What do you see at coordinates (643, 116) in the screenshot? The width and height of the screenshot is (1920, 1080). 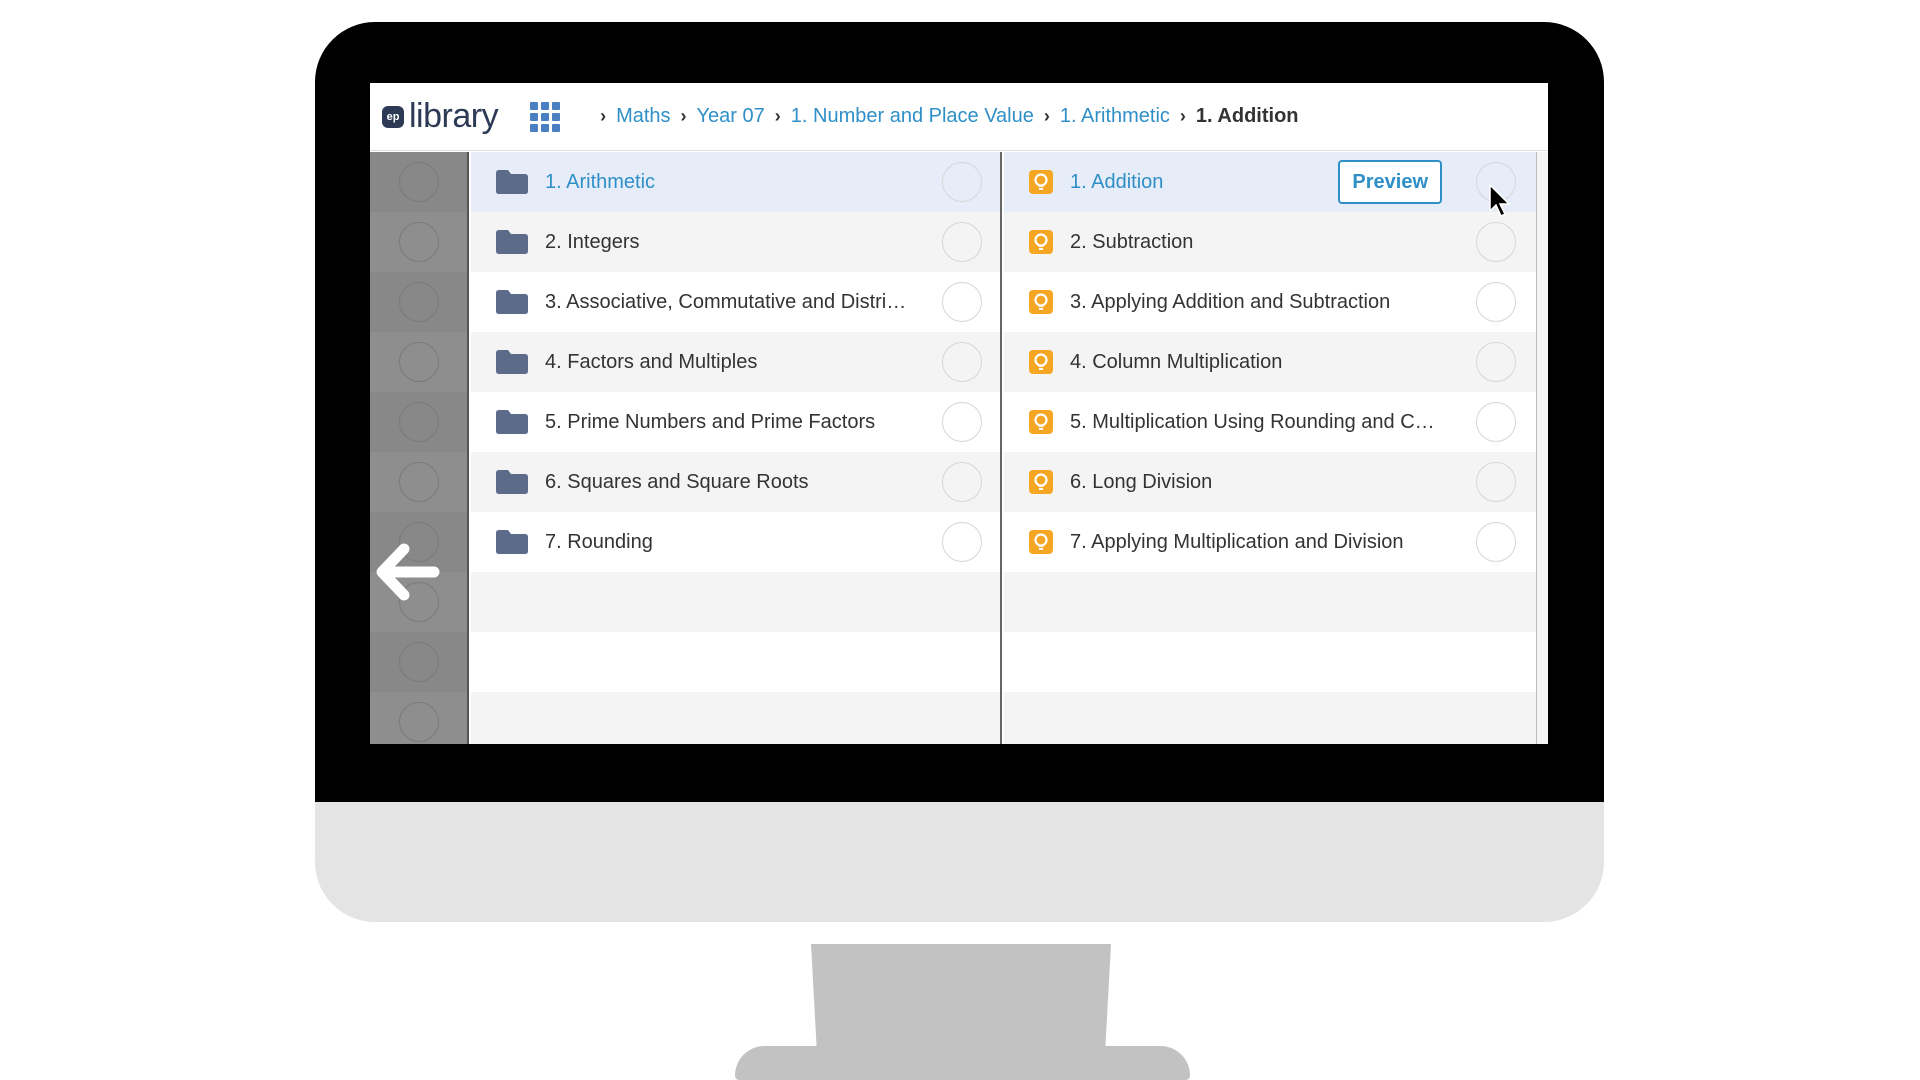 I see `breadcrumb-item-maths: Maths` at bounding box center [643, 116].